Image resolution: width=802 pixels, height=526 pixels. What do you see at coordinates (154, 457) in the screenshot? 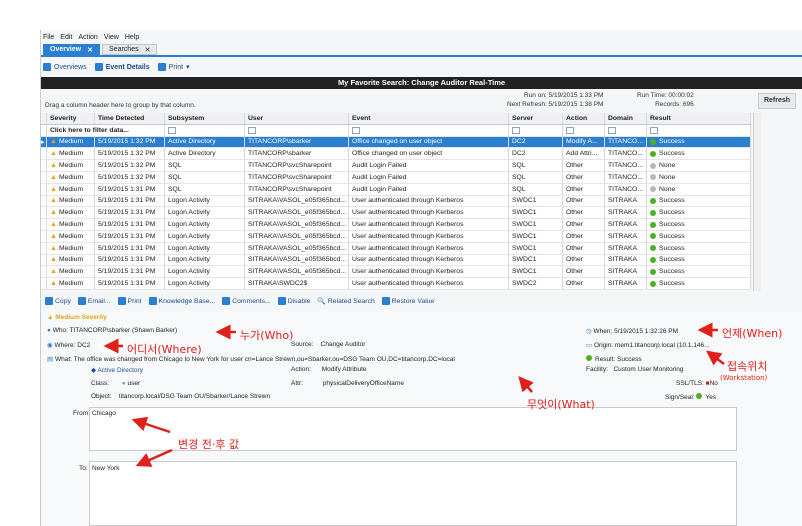
I see `to-arrow` at bounding box center [154, 457].